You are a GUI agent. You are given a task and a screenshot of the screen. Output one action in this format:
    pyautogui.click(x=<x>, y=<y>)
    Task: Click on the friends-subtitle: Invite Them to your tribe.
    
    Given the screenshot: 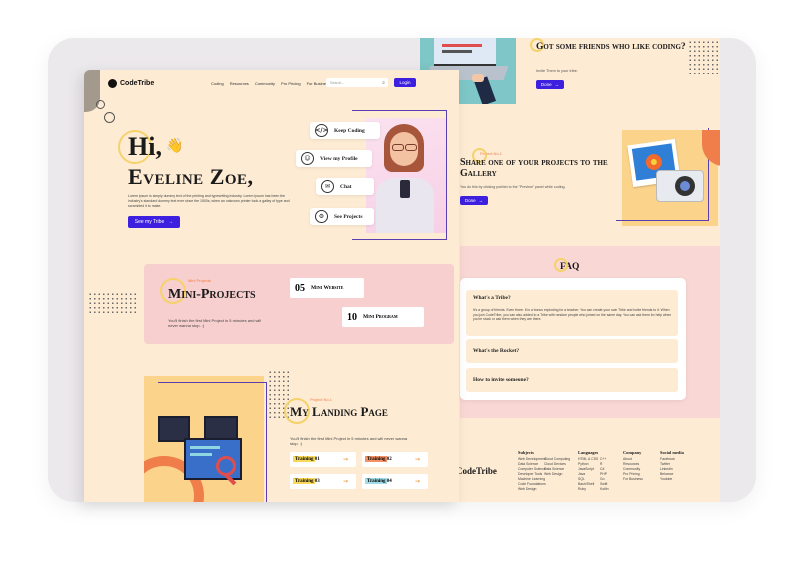 What is the action you would take?
    pyautogui.click(x=557, y=71)
    